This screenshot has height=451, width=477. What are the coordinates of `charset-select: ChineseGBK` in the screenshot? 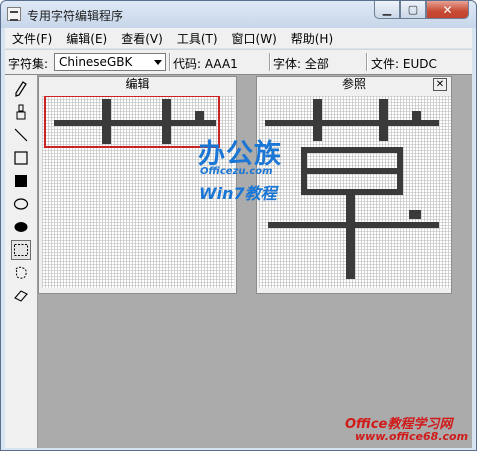 It's located at (110, 62).